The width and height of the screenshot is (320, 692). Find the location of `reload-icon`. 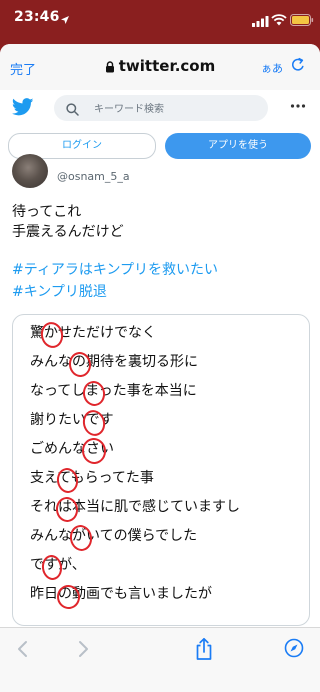

reload-icon is located at coordinates (298, 67).